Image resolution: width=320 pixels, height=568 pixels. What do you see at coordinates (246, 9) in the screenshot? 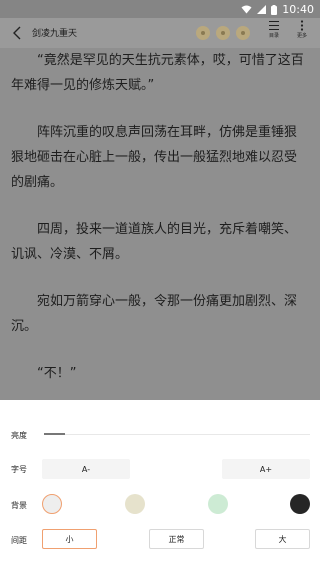
I see `wifi-icon` at bounding box center [246, 9].